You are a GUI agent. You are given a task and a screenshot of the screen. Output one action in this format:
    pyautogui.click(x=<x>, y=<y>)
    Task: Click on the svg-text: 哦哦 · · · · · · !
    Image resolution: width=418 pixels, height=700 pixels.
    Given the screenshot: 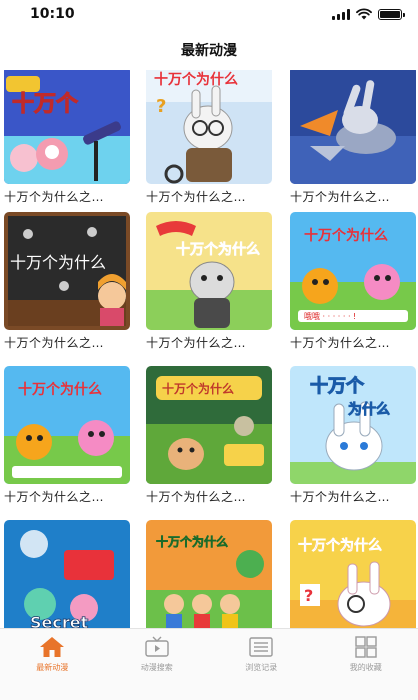 What is the action you would take?
    pyautogui.click(x=330, y=316)
    